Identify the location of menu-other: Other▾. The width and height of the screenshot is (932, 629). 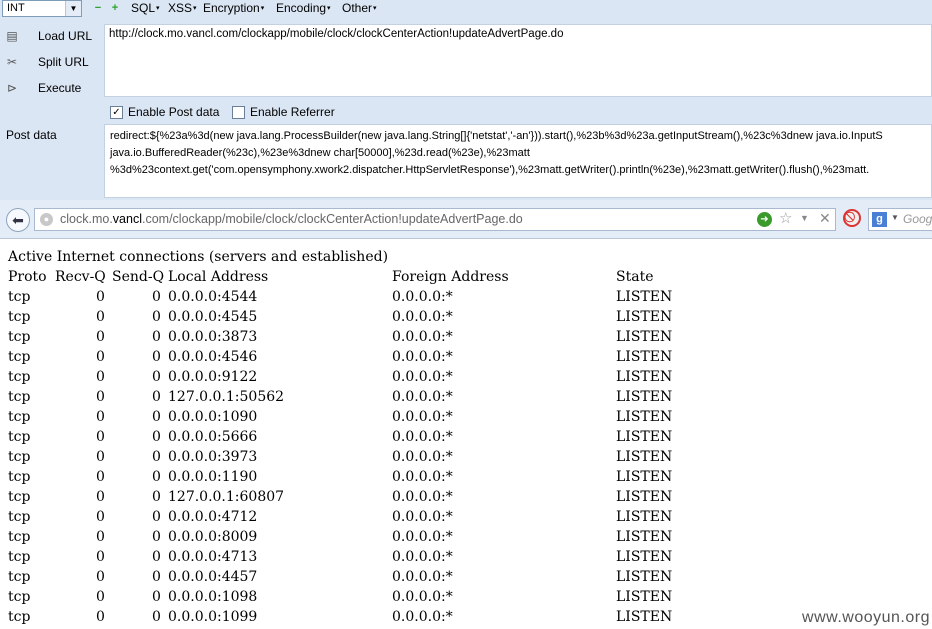
(359, 8).